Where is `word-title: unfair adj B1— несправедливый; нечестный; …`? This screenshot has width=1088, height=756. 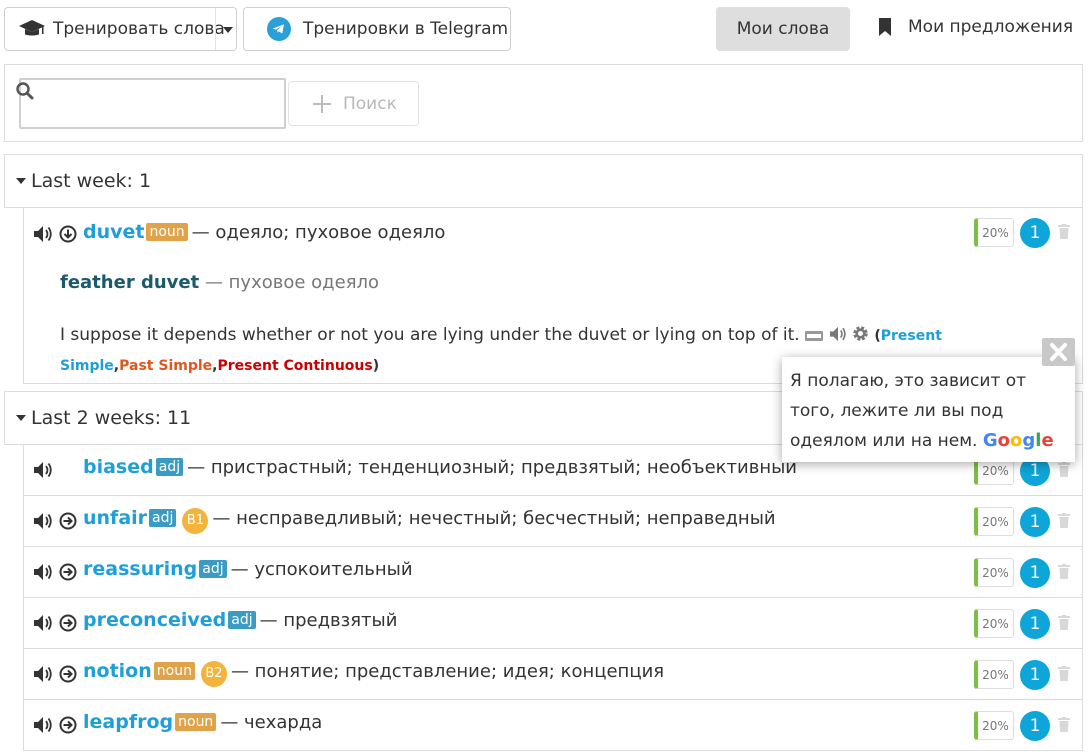 word-title: unfair adj B1— несправедливый; нечестный; … is located at coordinates (429, 520).